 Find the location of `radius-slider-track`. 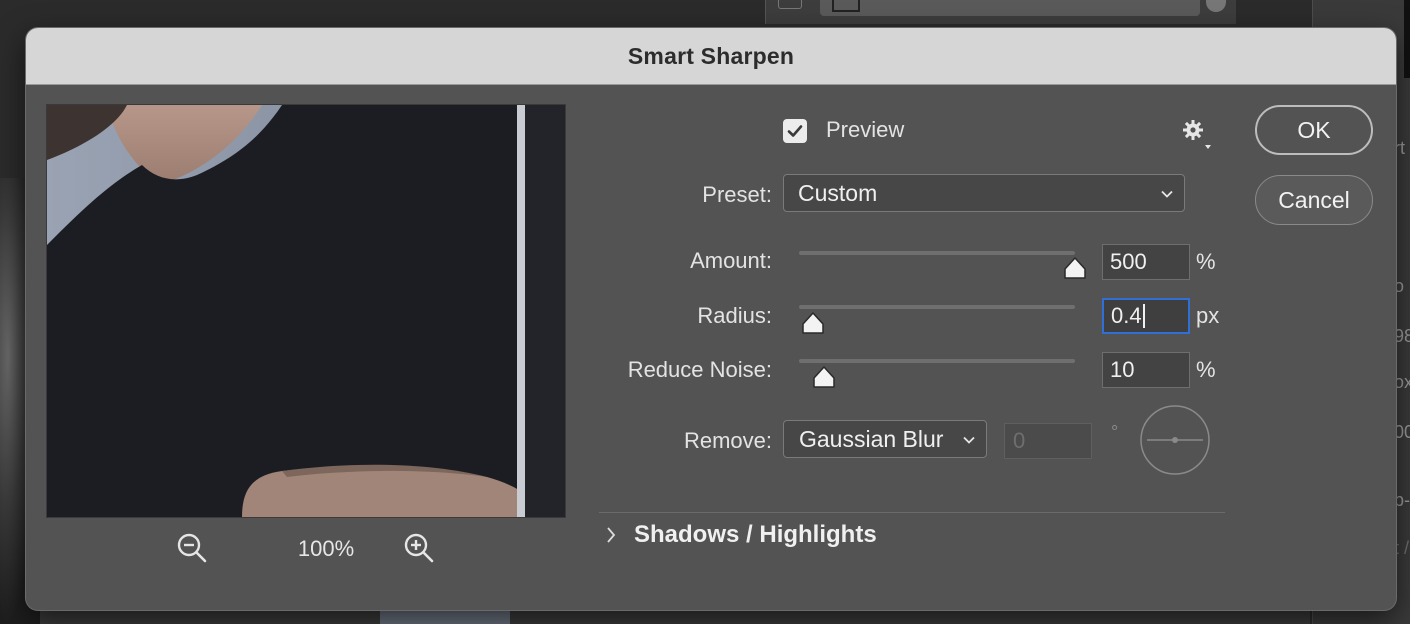

radius-slider-track is located at coordinates (937, 307).